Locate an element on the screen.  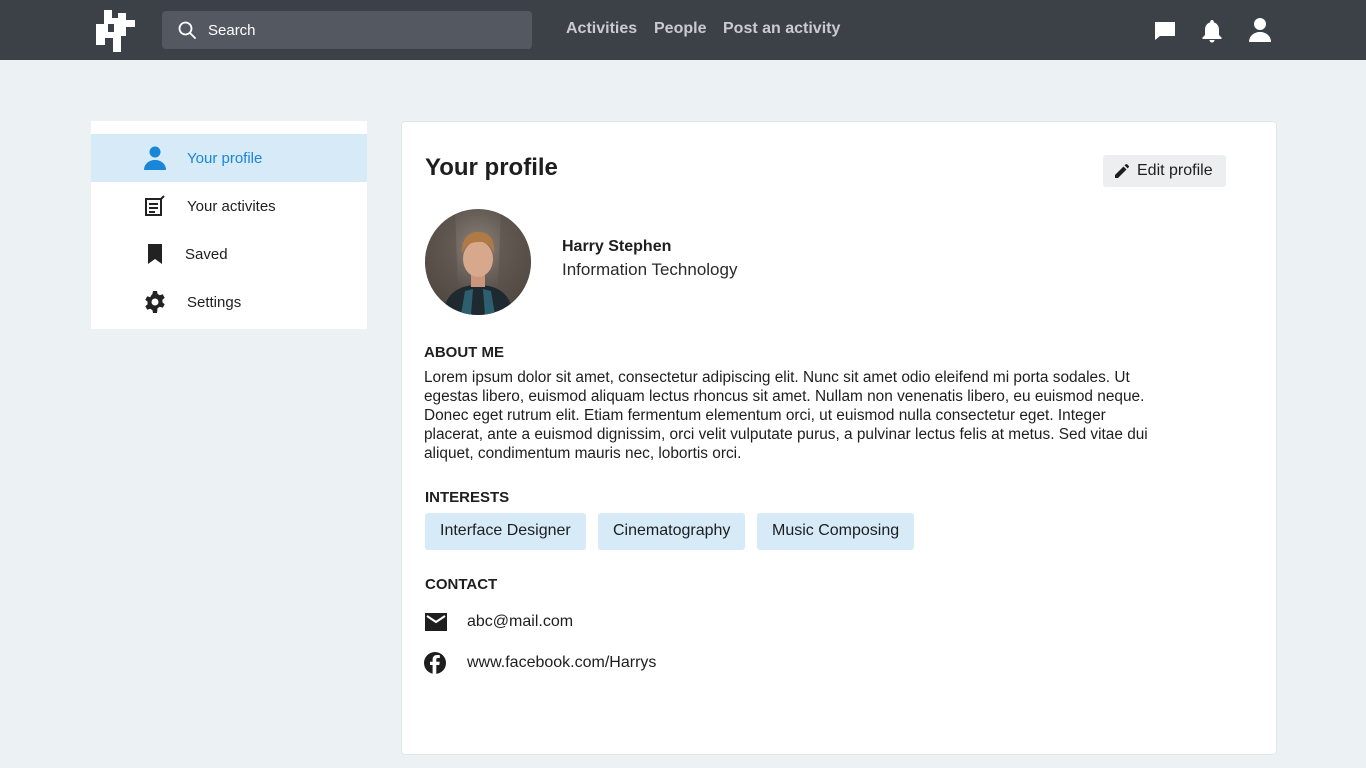
sidebar-item-settings: Settings is located at coordinates (229, 302).